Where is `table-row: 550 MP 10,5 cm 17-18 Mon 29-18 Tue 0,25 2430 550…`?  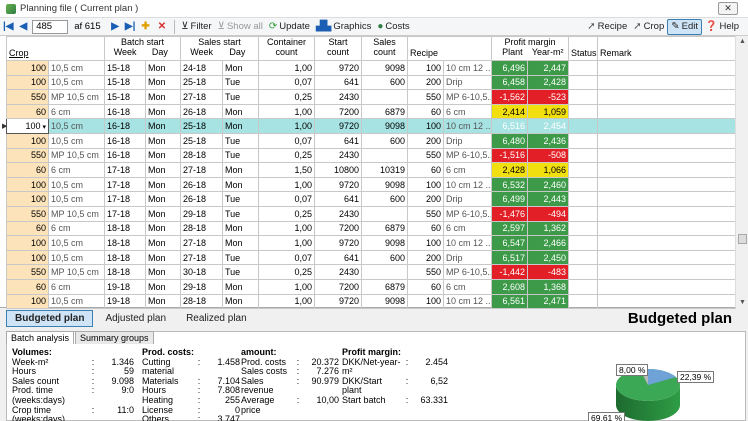
table-row: 550 MP 10,5 cm 17-18 Mon 29-18 Tue 0,25 2430 550… is located at coordinates (371, 213).